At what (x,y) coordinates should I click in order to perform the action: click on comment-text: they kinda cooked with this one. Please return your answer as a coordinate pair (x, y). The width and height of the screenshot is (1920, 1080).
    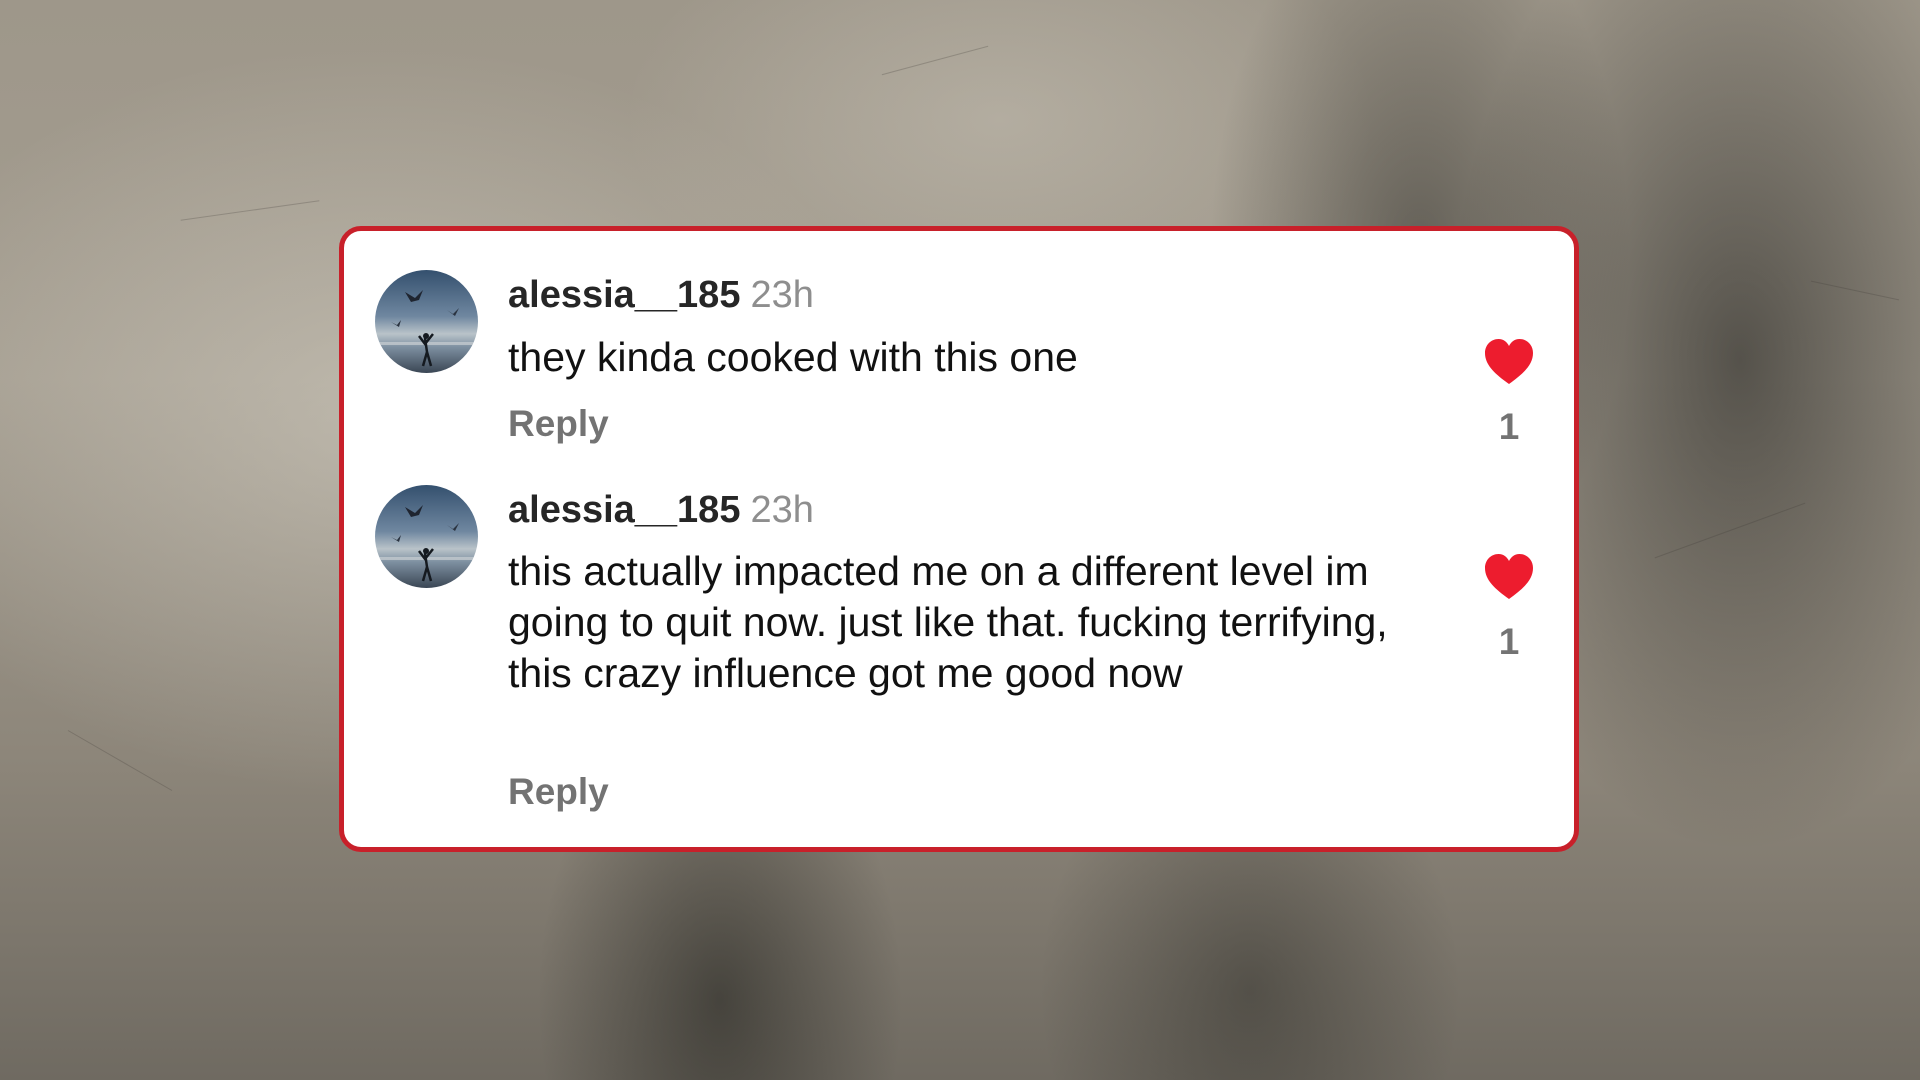
    Looking at the image, I should click on (793, 357).